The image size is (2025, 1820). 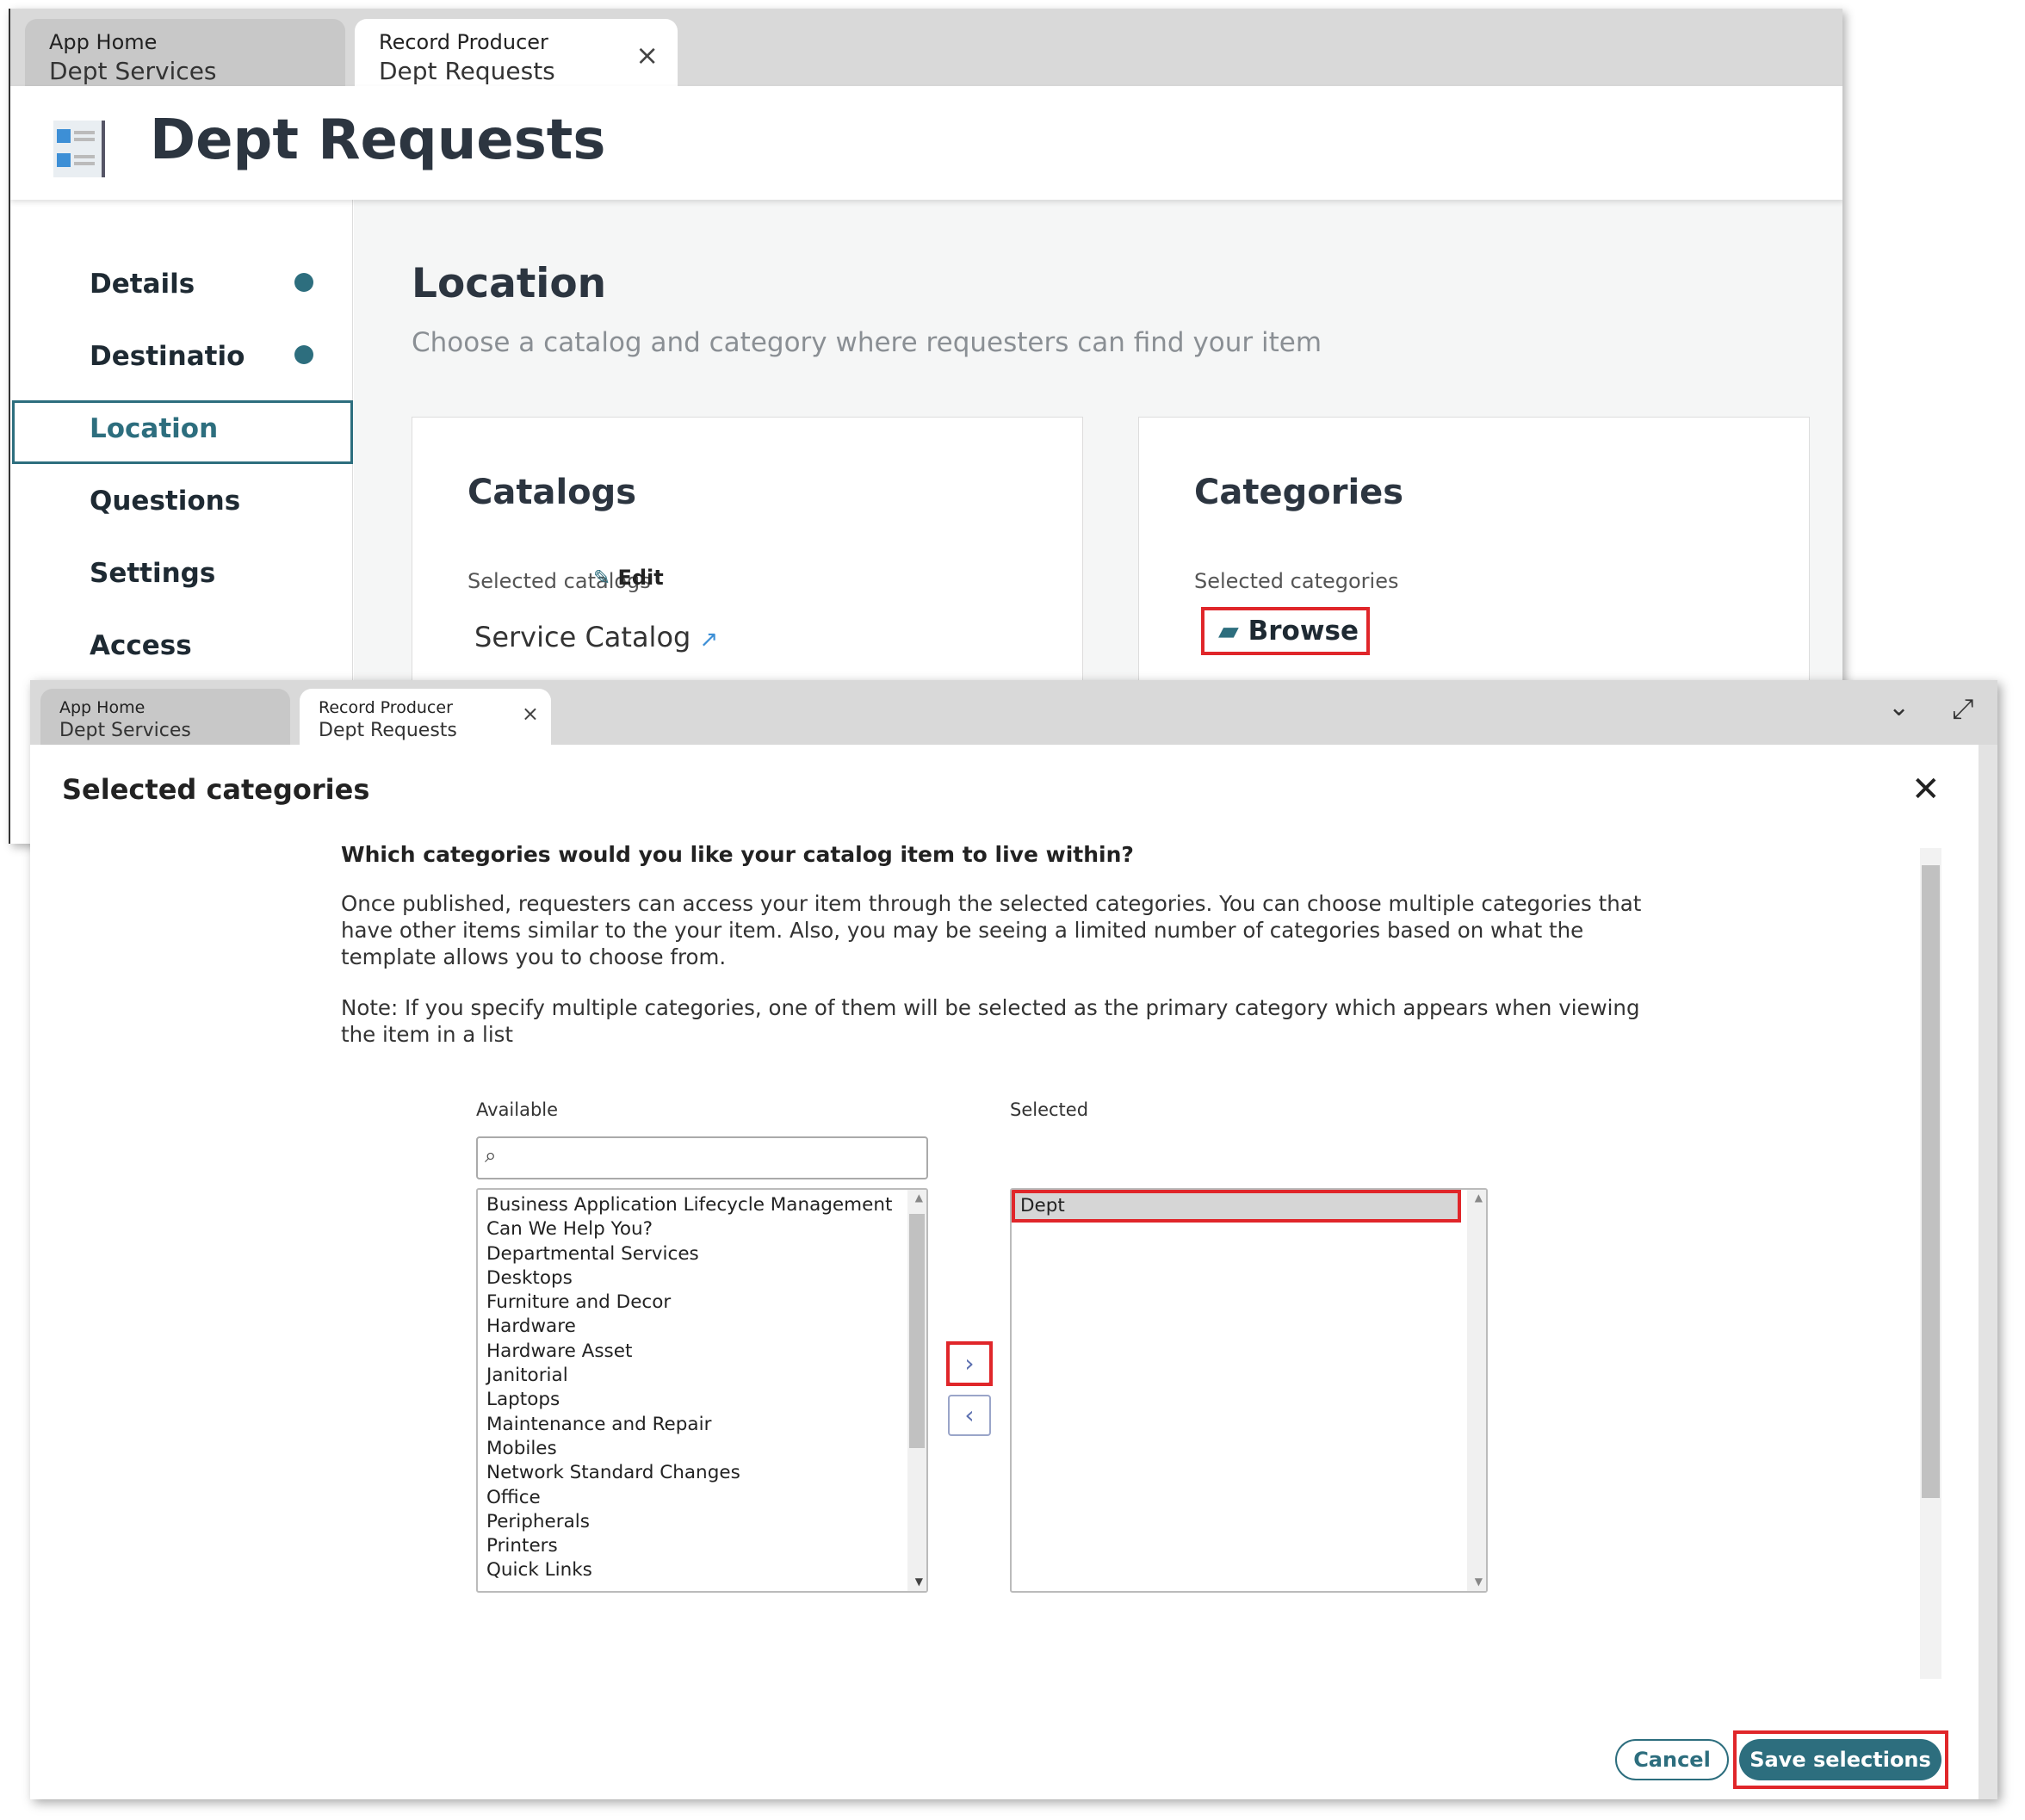 I want to click on selected-scrollbar, so click(x=1477, y=1390).